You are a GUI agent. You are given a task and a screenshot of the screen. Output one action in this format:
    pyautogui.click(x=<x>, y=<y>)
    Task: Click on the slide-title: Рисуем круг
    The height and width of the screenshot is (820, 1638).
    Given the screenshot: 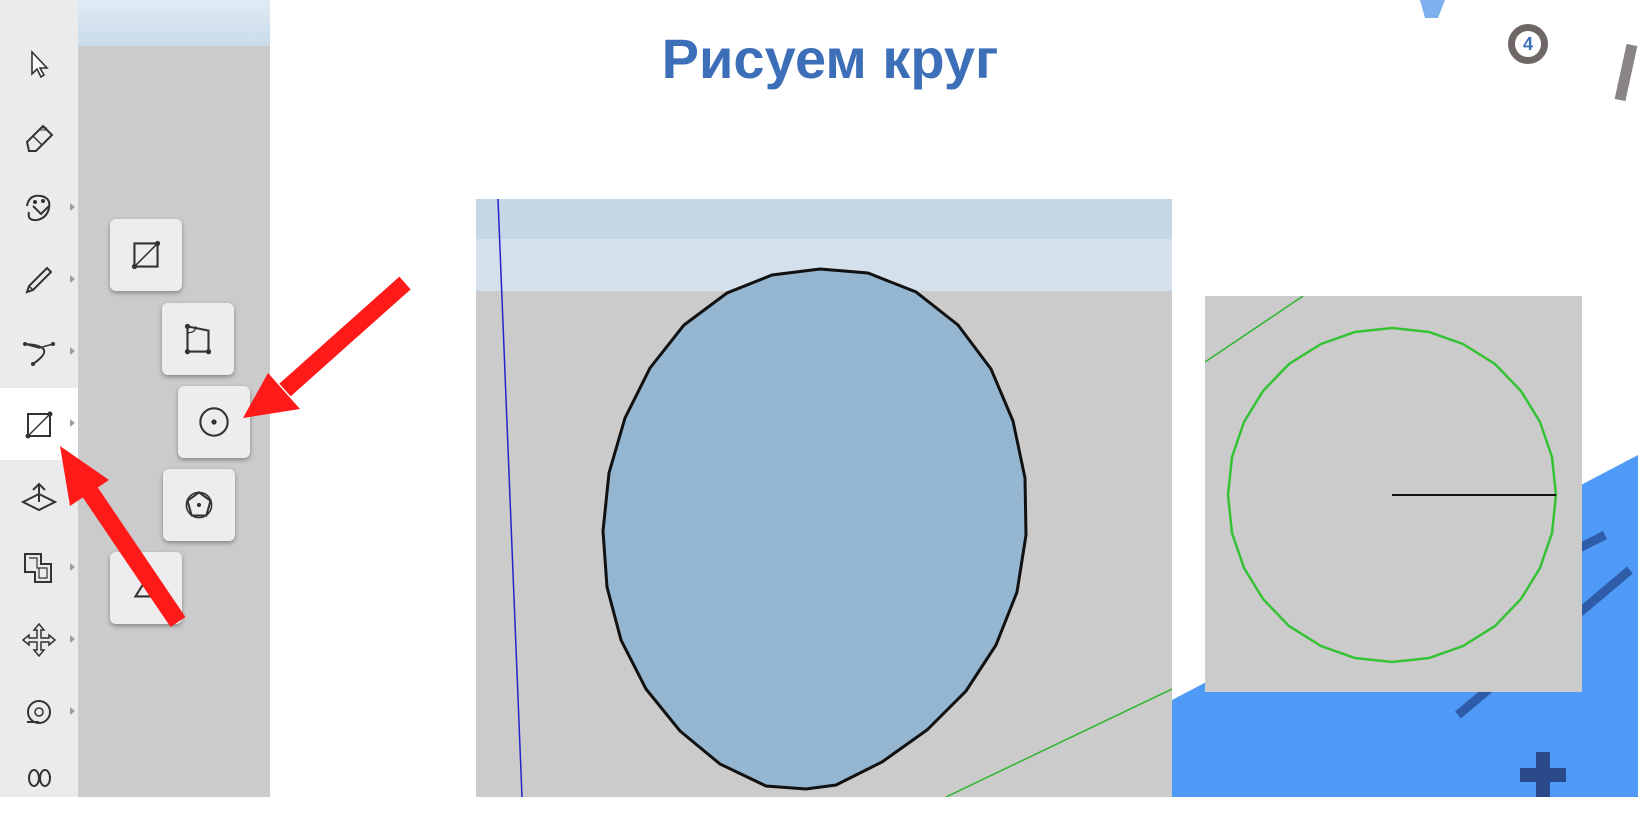 What is the action you would take?
    pyautogui.click(x=830, y=58)
    